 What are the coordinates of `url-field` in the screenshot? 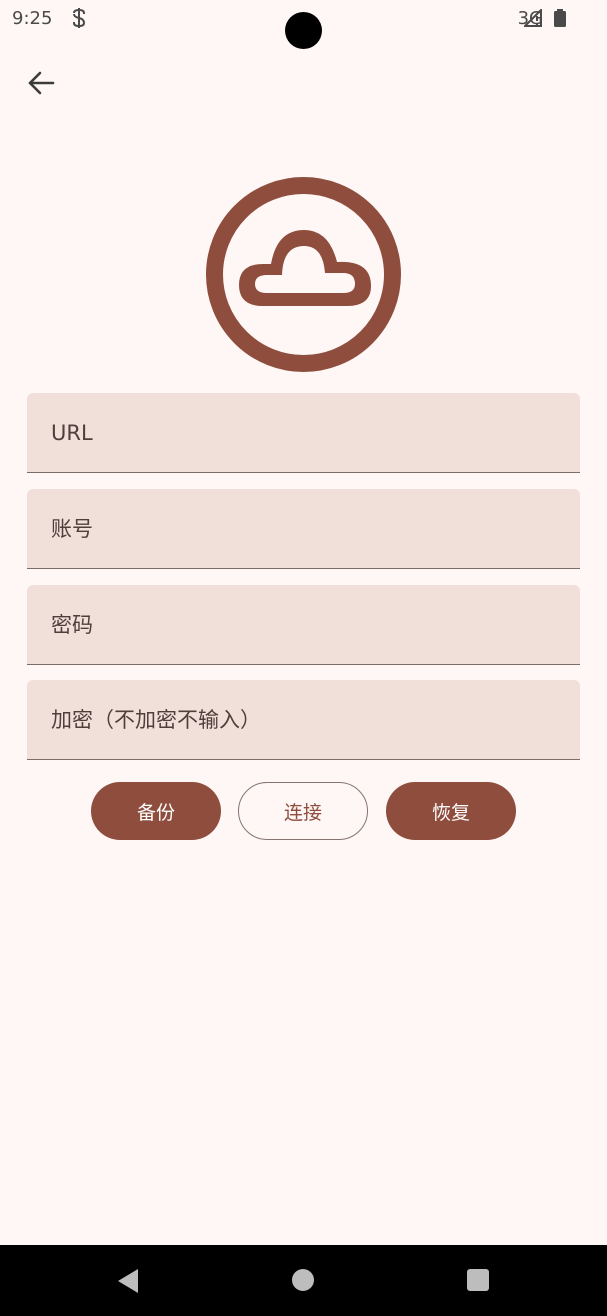 It's located at (303, 433).